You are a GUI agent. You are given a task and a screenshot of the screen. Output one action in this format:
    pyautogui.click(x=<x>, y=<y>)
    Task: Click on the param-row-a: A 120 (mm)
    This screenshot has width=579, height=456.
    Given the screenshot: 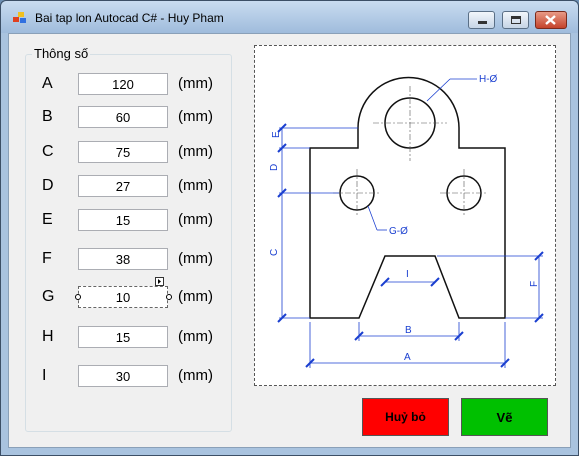 What is the action you would take?
    pyautogui.click(x=128, y=85)
    